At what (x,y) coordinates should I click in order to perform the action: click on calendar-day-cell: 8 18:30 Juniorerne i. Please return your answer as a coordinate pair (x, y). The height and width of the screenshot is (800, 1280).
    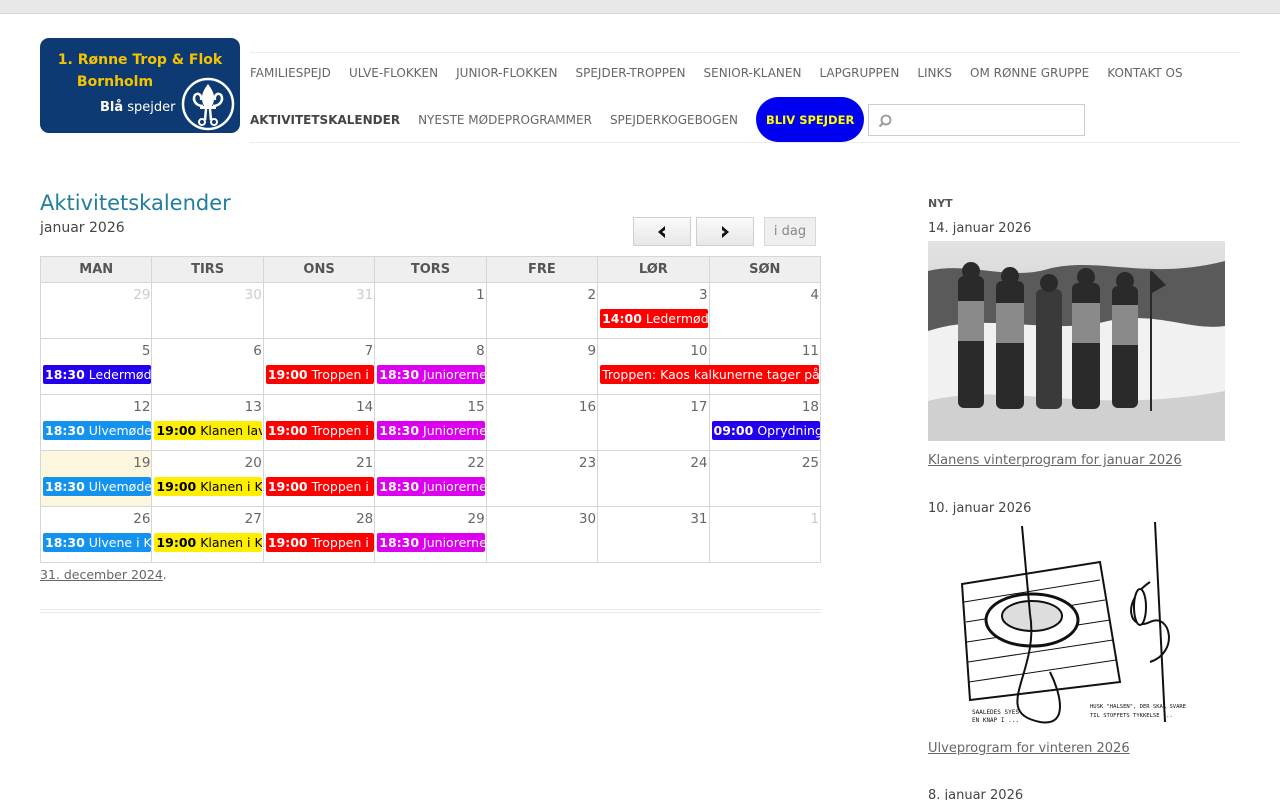
    Looking at the image, I should click on (430, 366).